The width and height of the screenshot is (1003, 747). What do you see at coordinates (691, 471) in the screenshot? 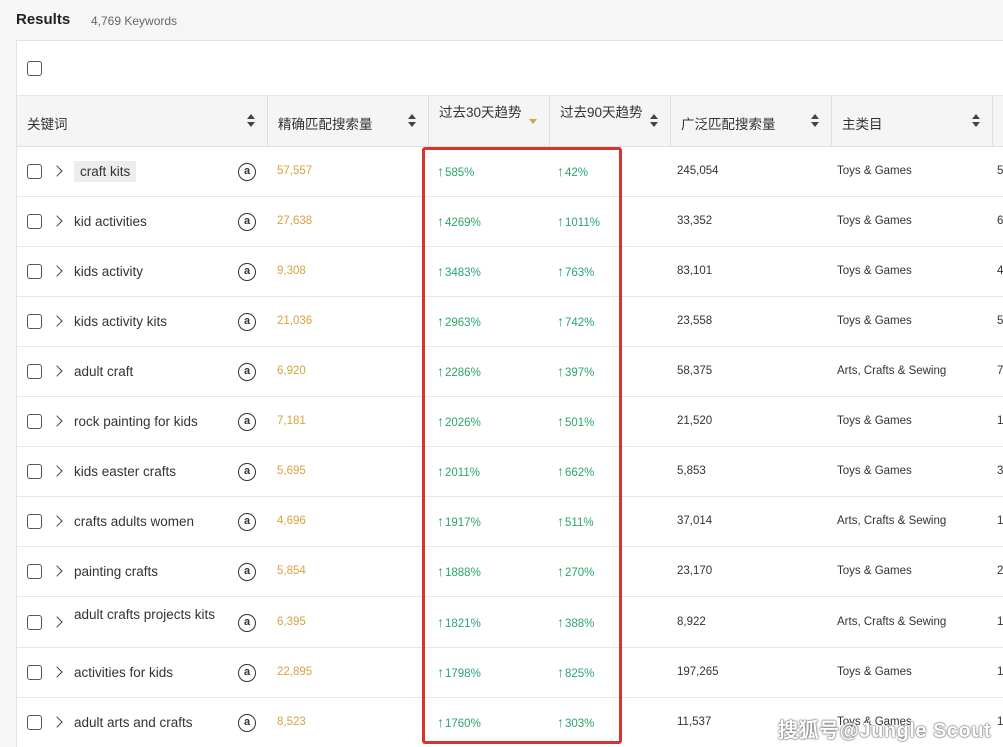
I see `broad-volume: 5,853` at bounding box center [691, 471].